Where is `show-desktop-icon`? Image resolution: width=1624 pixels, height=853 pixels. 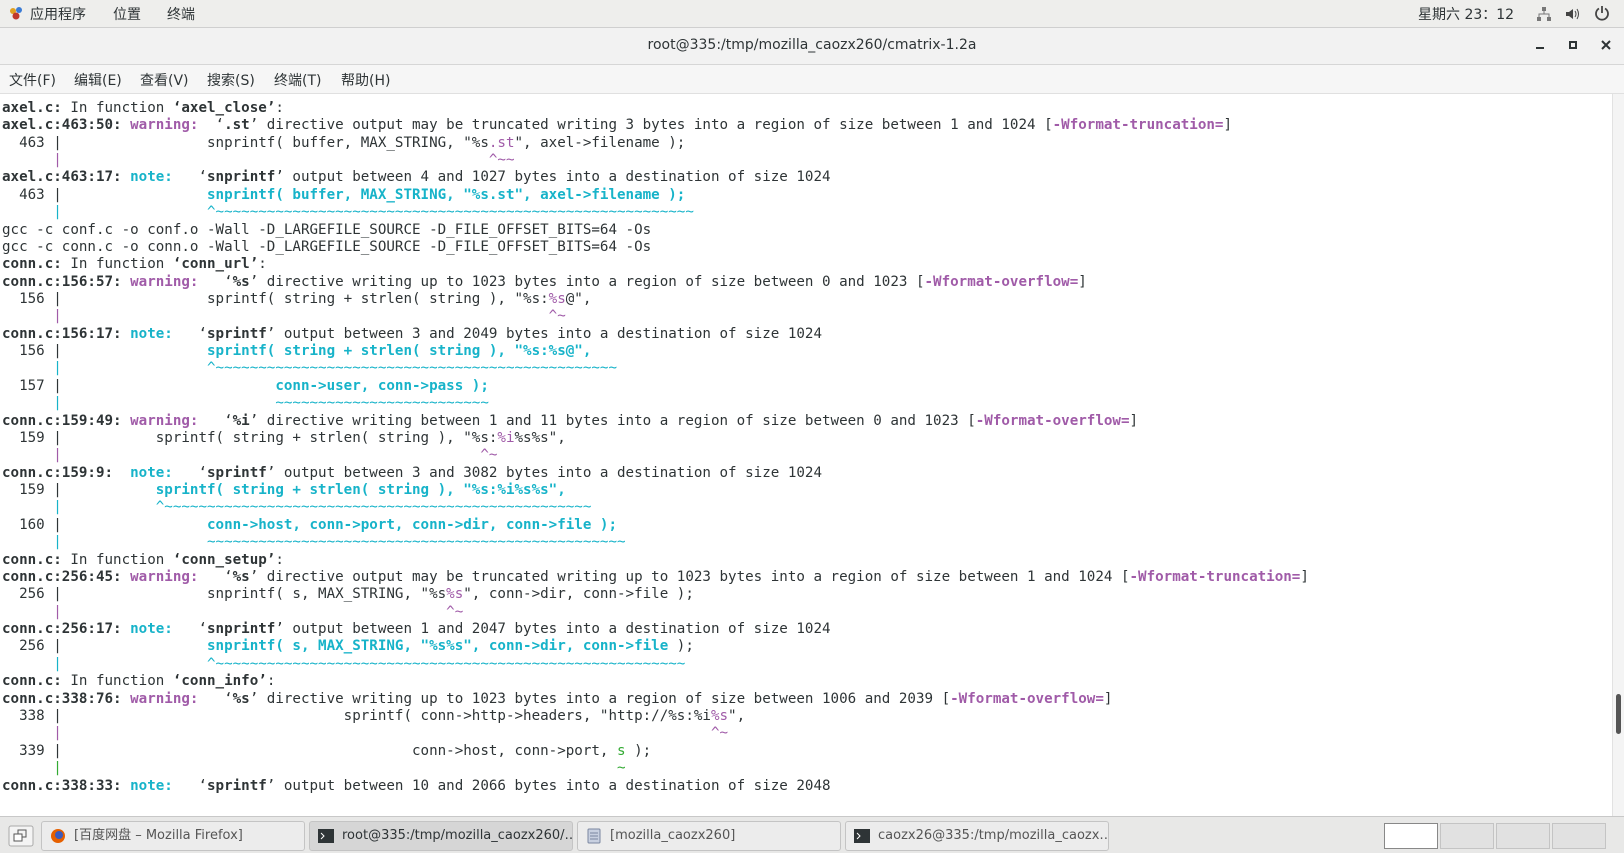
show-desktop-icon is located at coordinates (21, 836).